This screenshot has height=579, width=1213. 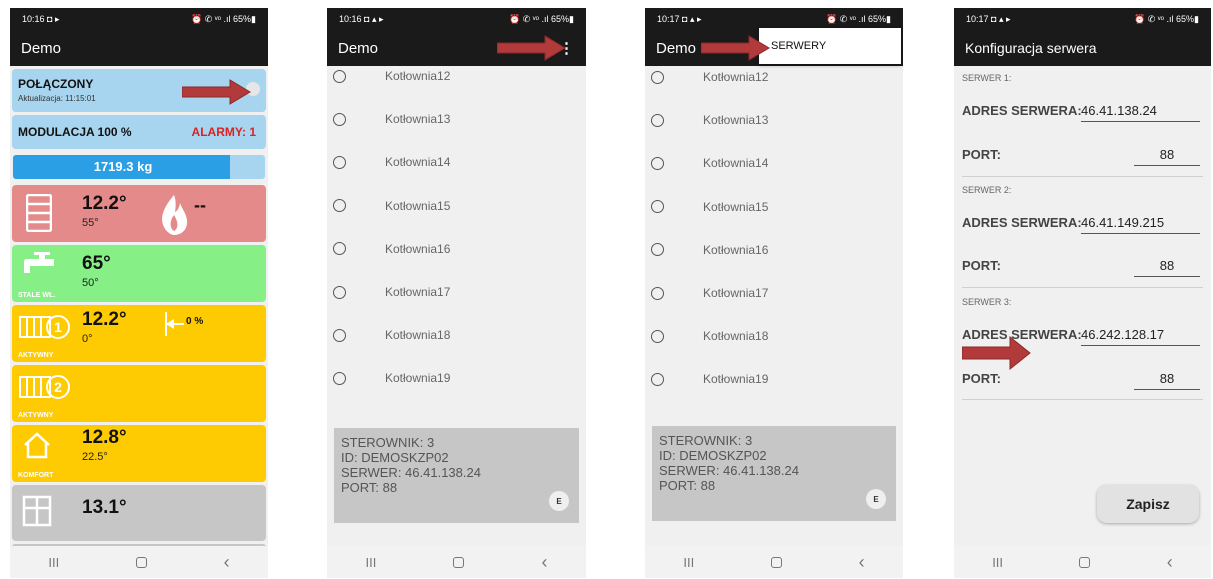 What do you see at coordinates (418, 76) in the screenshot?
I see `list-item-label: Kotłownia12` at bounding box center [418, 76].